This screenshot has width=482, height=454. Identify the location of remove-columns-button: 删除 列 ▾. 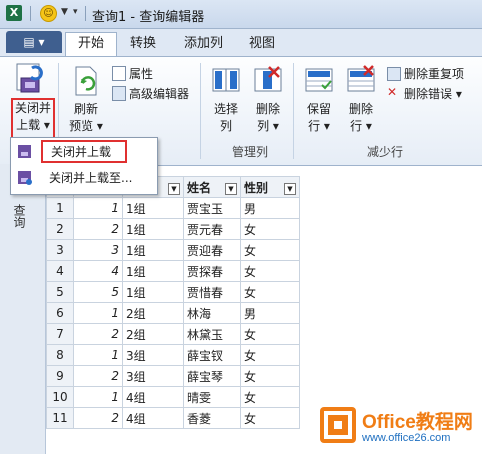
(268, 118).